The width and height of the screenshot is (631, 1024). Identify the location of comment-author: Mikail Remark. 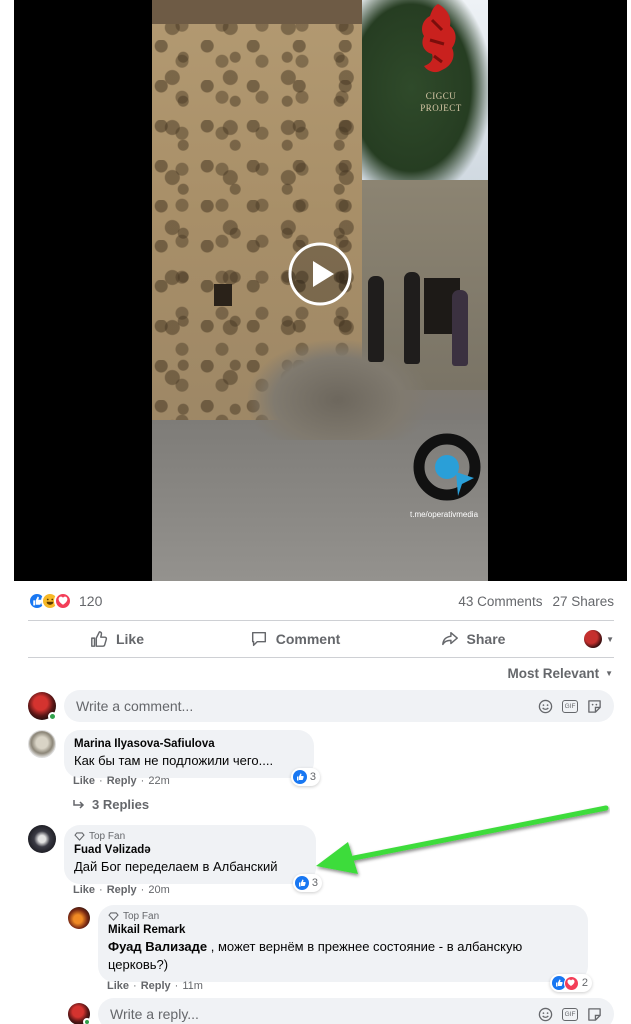
(342, 930).